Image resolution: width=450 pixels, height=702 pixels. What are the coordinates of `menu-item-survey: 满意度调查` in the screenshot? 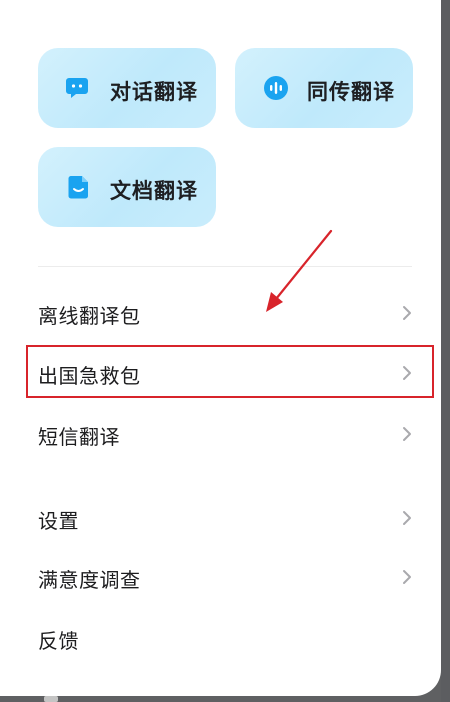 It's located at (226, 578).